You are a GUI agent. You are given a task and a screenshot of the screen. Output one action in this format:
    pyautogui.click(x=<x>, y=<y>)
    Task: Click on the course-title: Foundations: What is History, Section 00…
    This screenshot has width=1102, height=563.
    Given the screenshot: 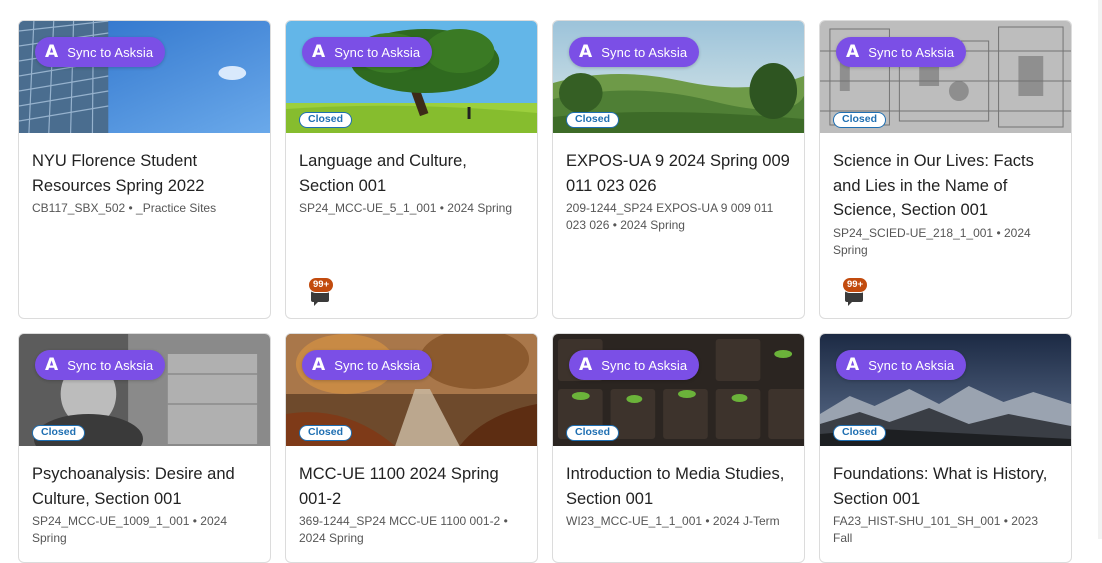 What is the action you would take?
    pyautogui.click(x=946, y=486)
    